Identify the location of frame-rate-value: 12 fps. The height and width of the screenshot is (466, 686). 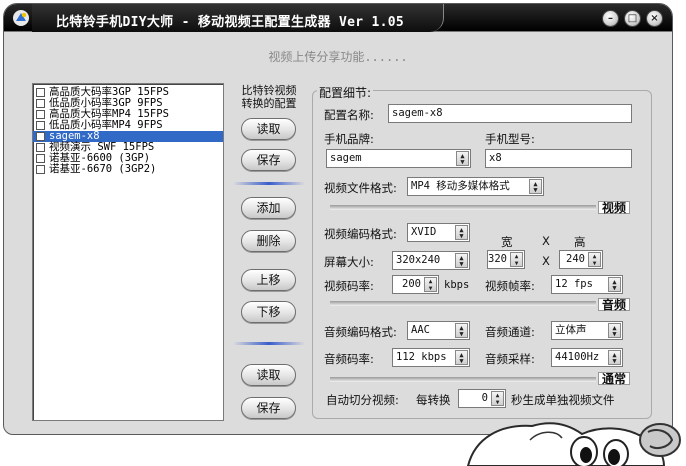
(574, 284).